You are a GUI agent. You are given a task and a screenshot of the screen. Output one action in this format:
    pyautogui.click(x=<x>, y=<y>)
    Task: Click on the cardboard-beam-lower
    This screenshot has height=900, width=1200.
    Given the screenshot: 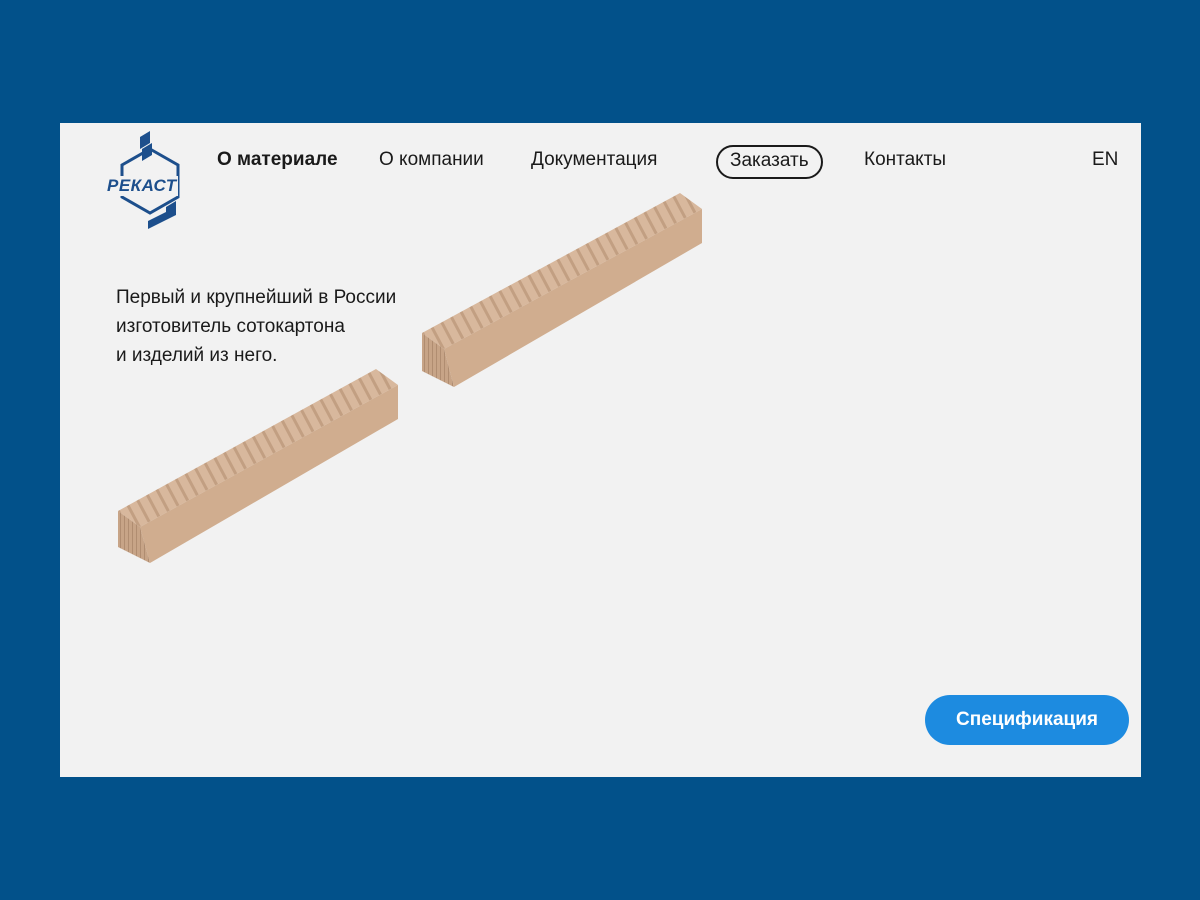 What is the action you would take?
    pyautogui.click(x=258, y=466)
    